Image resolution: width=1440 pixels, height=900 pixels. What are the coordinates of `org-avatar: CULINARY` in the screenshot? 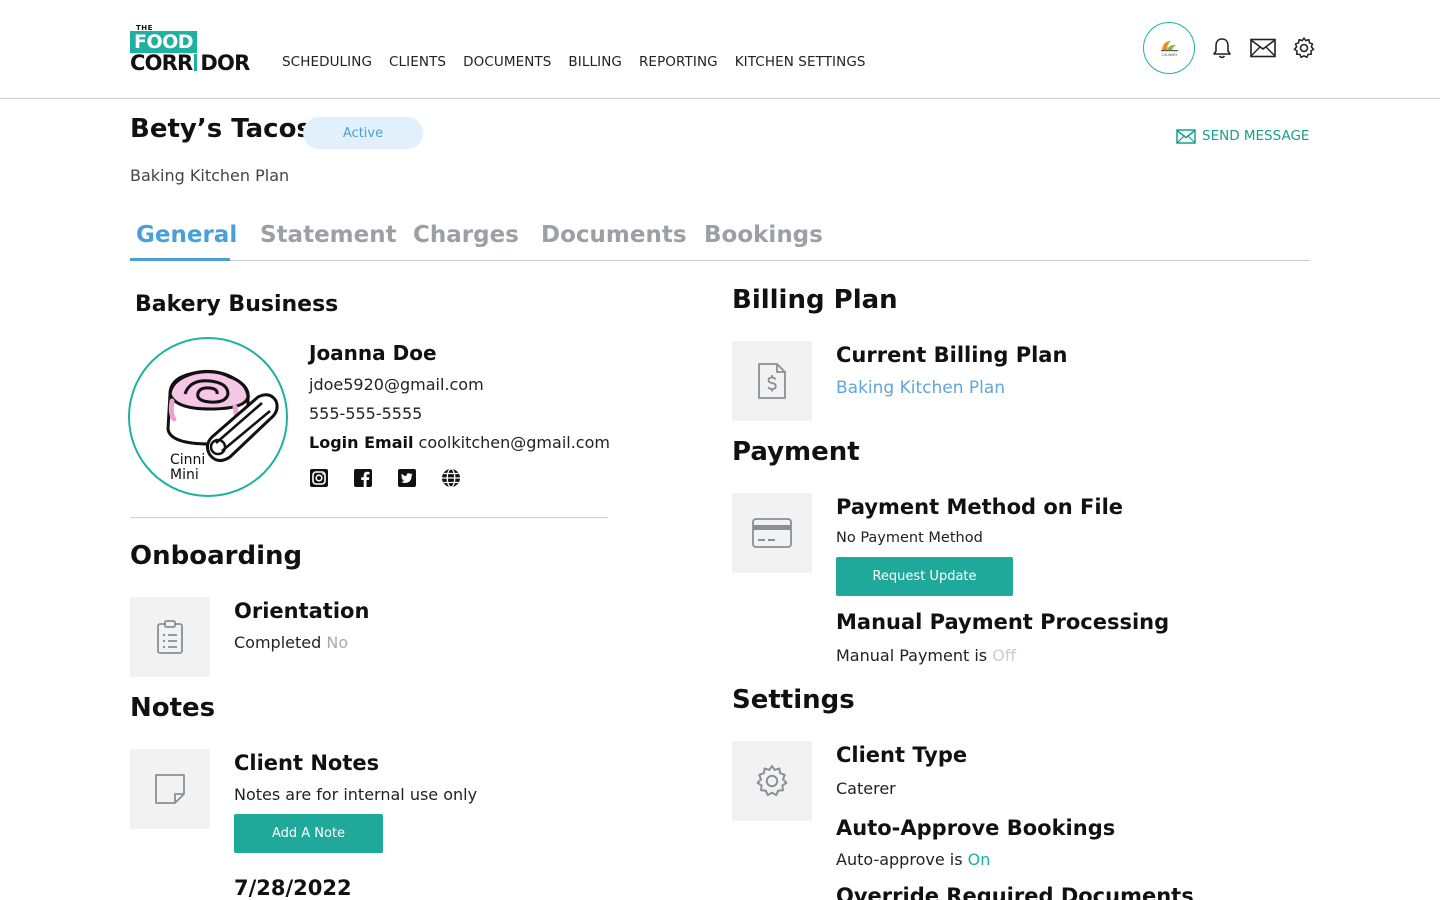 It's located at (1169, 48).